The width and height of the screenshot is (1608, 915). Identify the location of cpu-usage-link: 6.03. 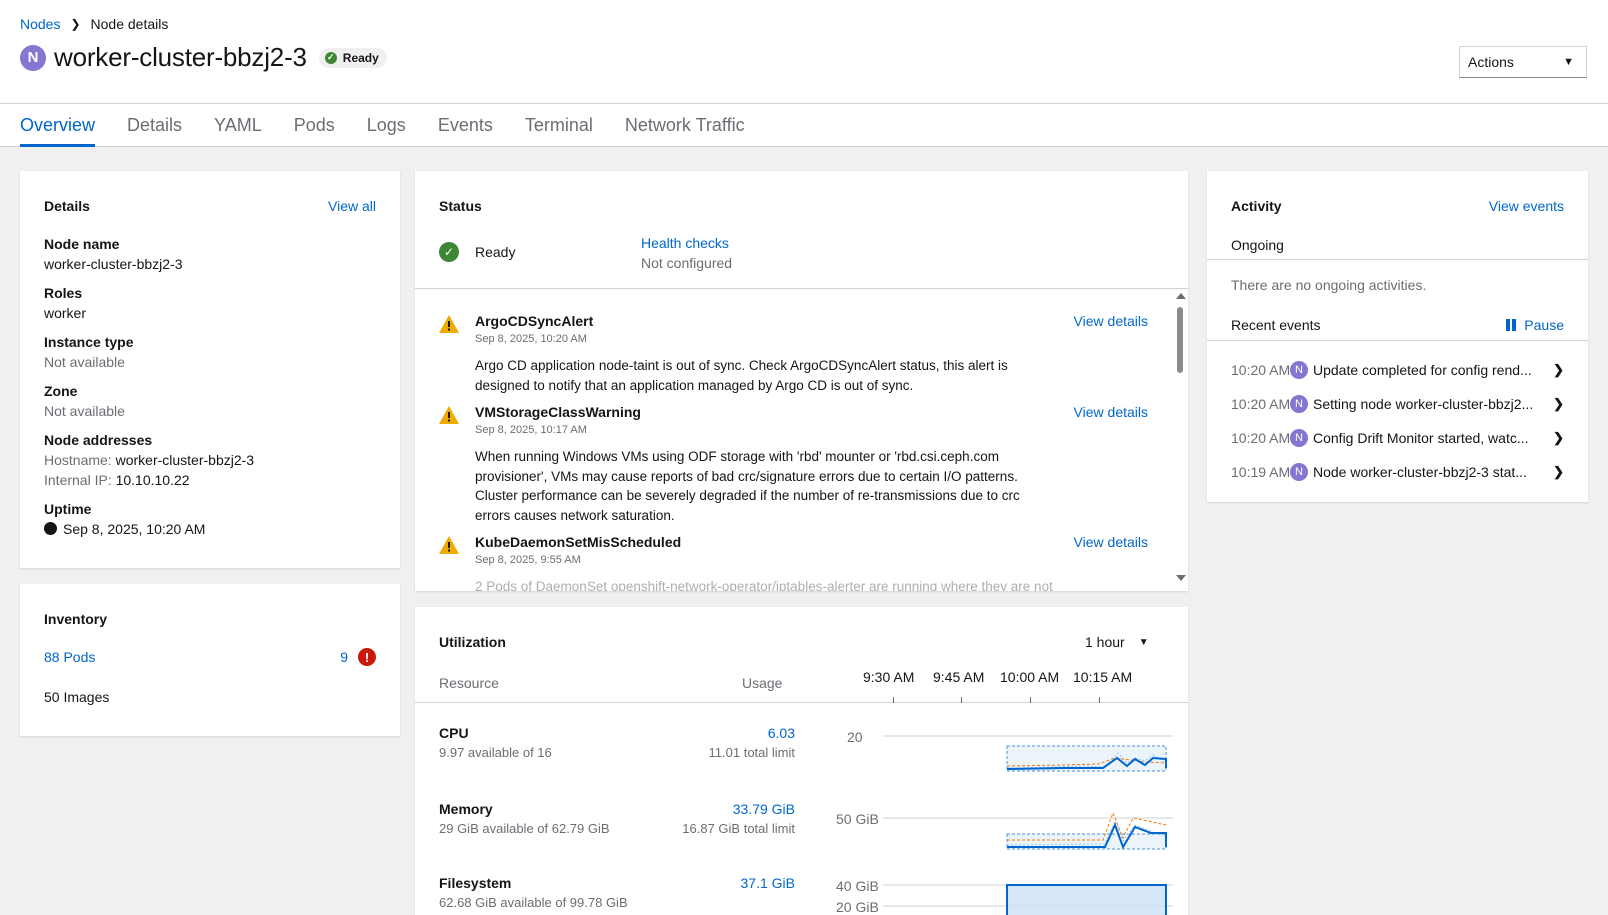
(781, 733).